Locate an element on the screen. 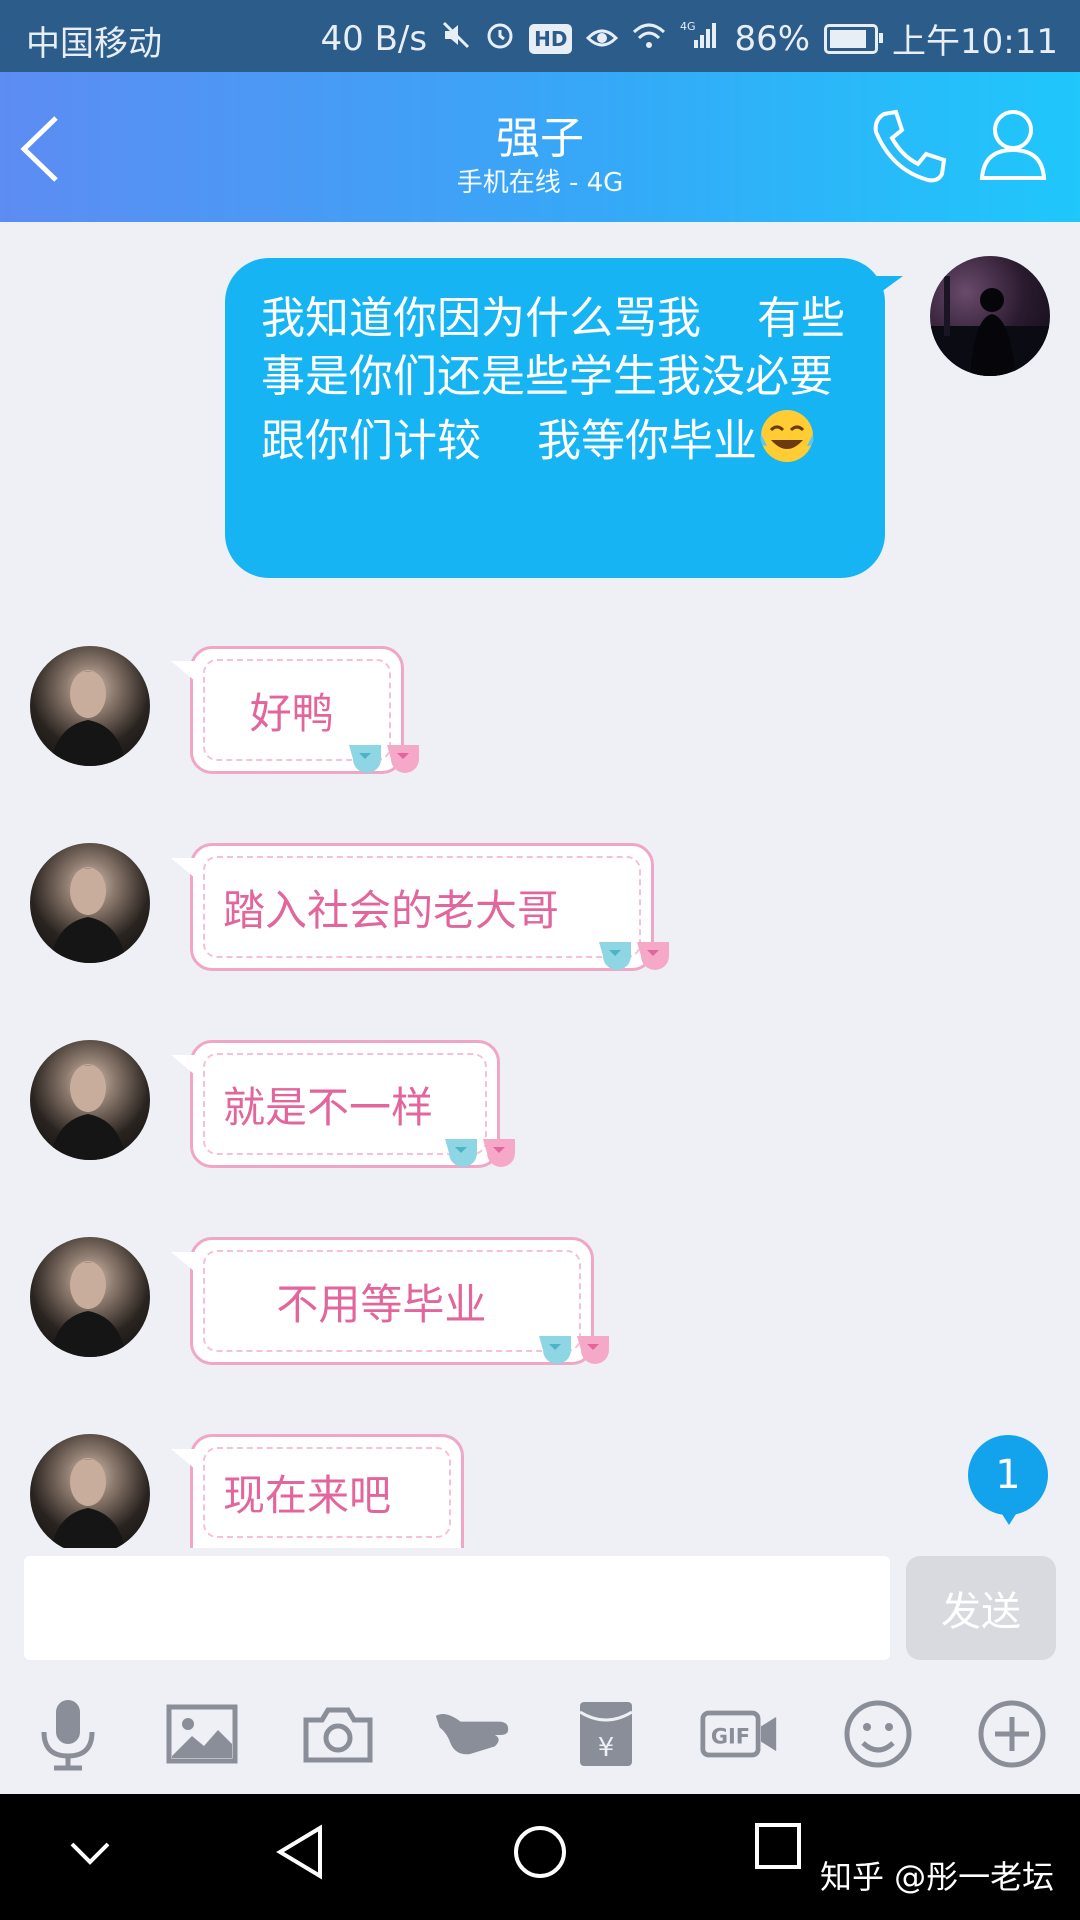 This screenshot has width=1080, height=1920. red-packet-icon: ¥ is located at coordinates (606, 1734).